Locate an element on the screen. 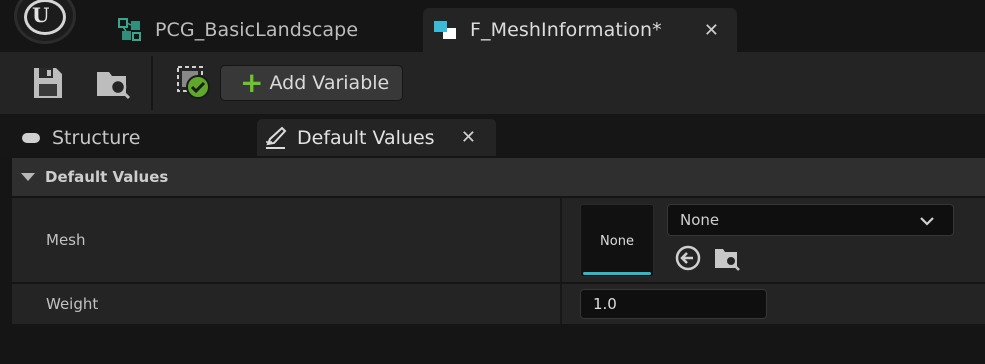 The height and width of the screenshot is (364, 985). category-title: Default Values is located at coordinates (107, 177).